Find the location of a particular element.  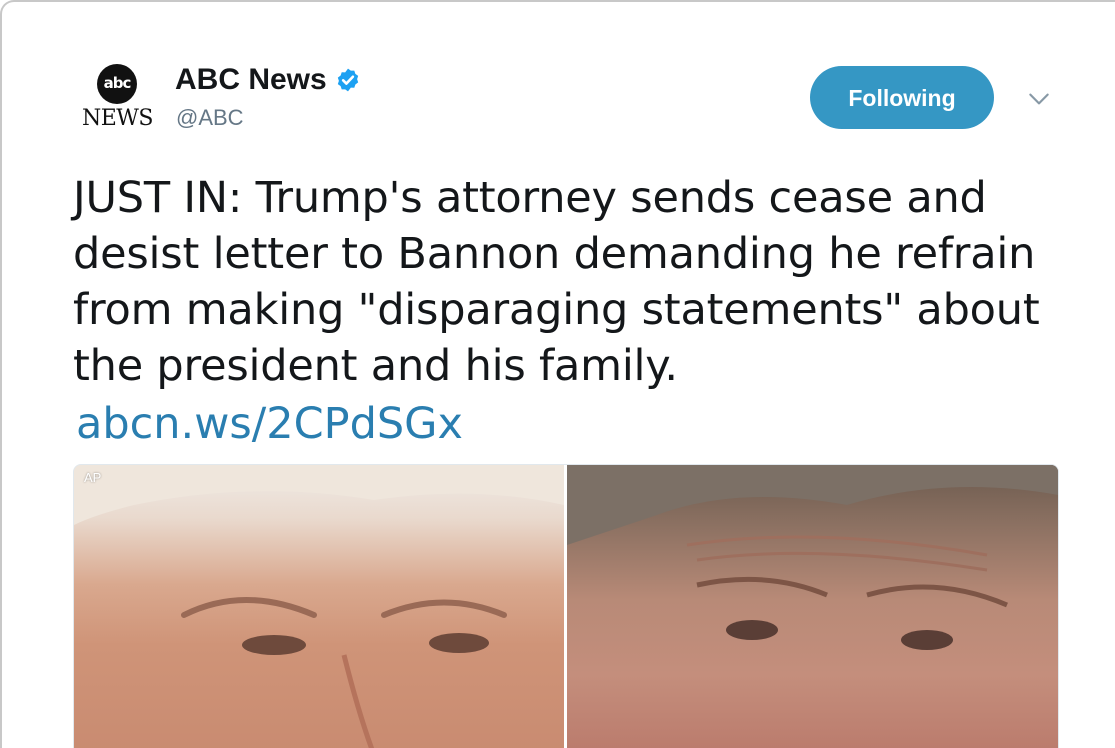

right-face-illustration is located at coordinates (812, 557).